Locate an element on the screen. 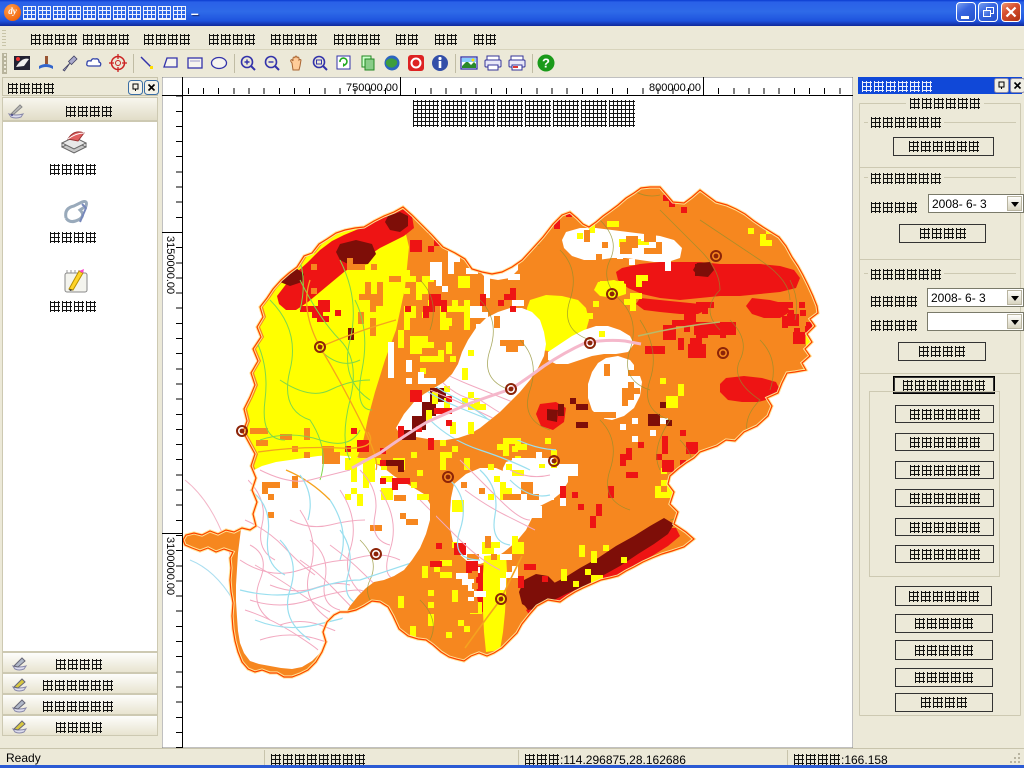 This screenshot has height=768, width=1024. svg-text: 3150000.00 is located at coordinates (170, 265).